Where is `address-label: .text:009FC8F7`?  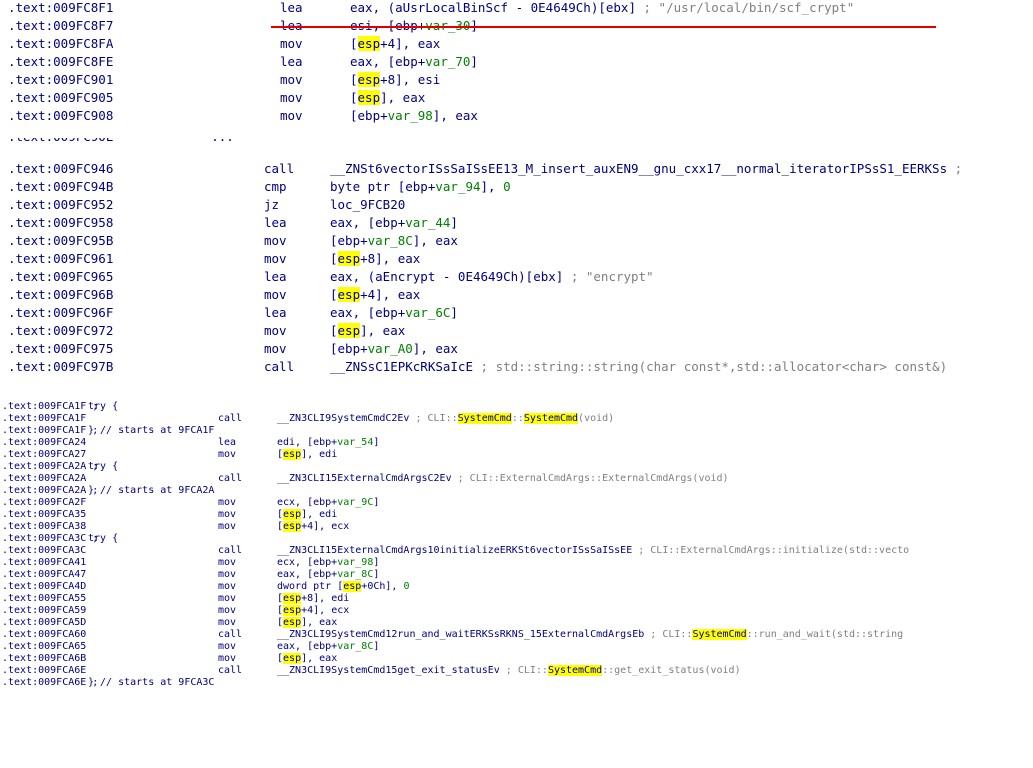 address-label: .text:009FC8F7 is located at coordinates (60, 26).